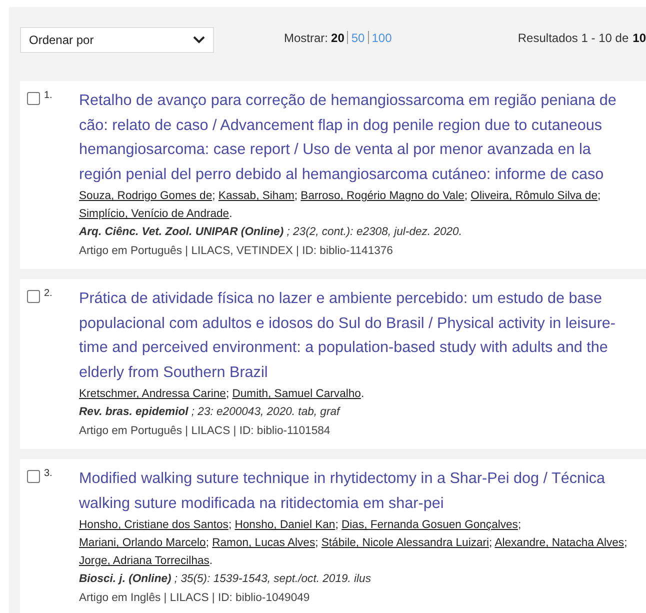 The height and width of the screenshot is (613, 646). Describe the element at coordinates (357, 491) in the screenshot. I see `result-title-link: Modified walking suture technique in rhytidectomy in a Shar-Pei dog / Técnica walking suture modificada na ritidectomia em shar-pei` at that location.